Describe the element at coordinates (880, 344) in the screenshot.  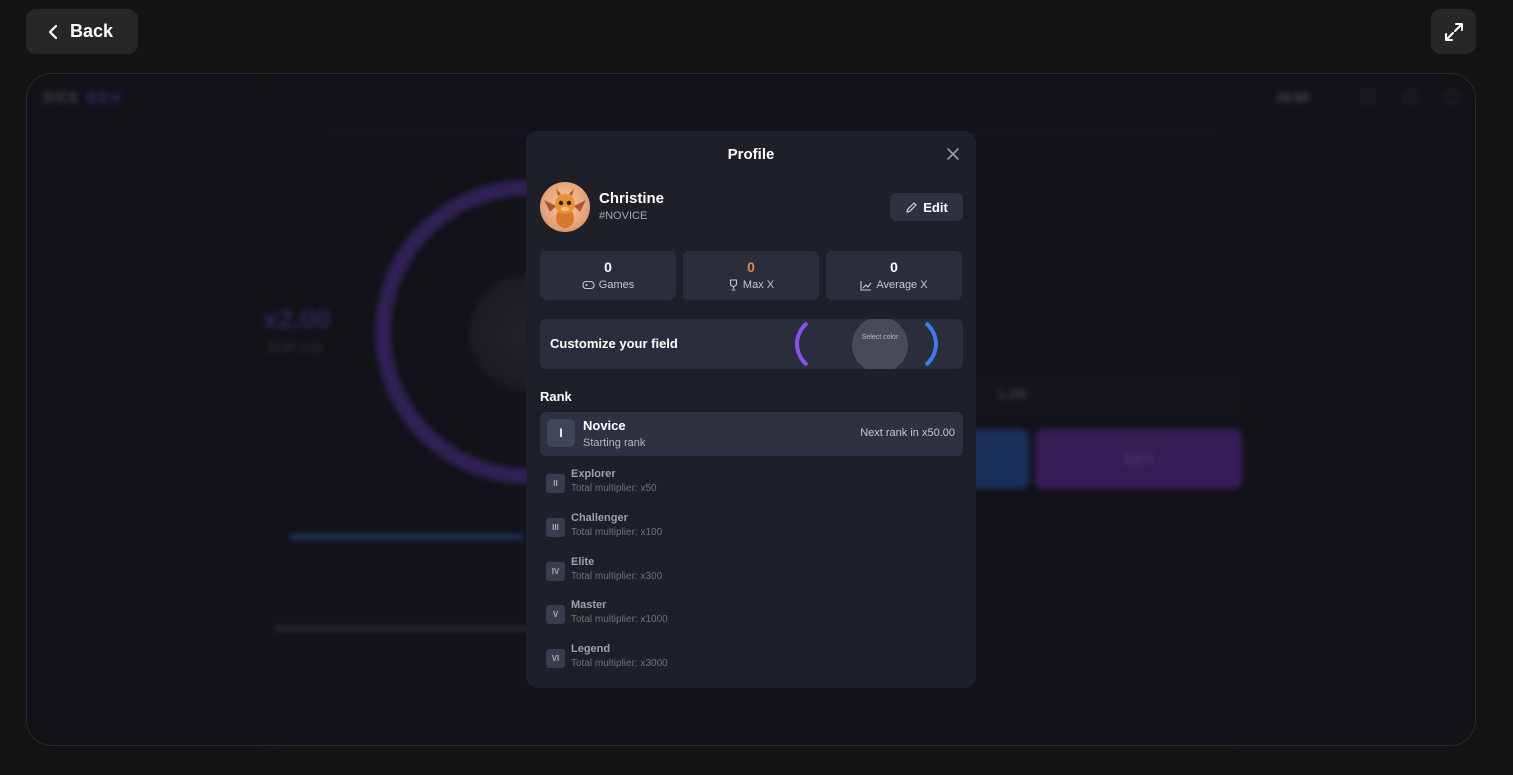
I see `select-color-swatch: Select color` at that location.